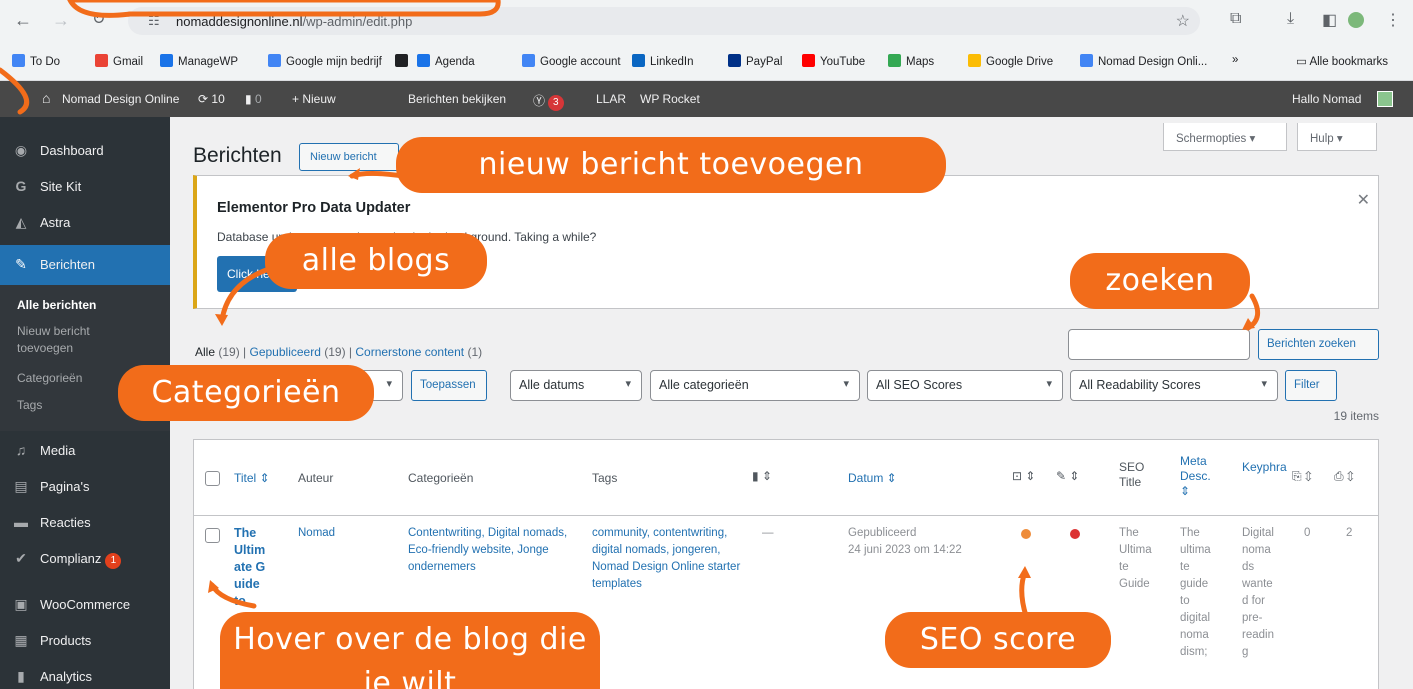 The height and width of the screenshot is (689, 1413). What do you see at coordinates (762, 476) in the screenshot?
I see `col-comments-icon: ▮ ⇕` at bounding box center [762, 476].